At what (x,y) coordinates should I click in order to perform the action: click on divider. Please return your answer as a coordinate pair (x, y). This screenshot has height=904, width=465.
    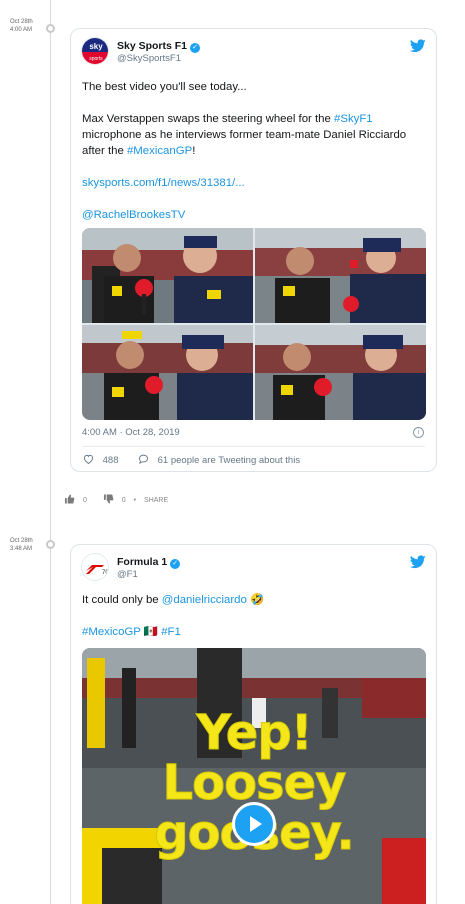
    Looking at the image, I should click on (253, 446).